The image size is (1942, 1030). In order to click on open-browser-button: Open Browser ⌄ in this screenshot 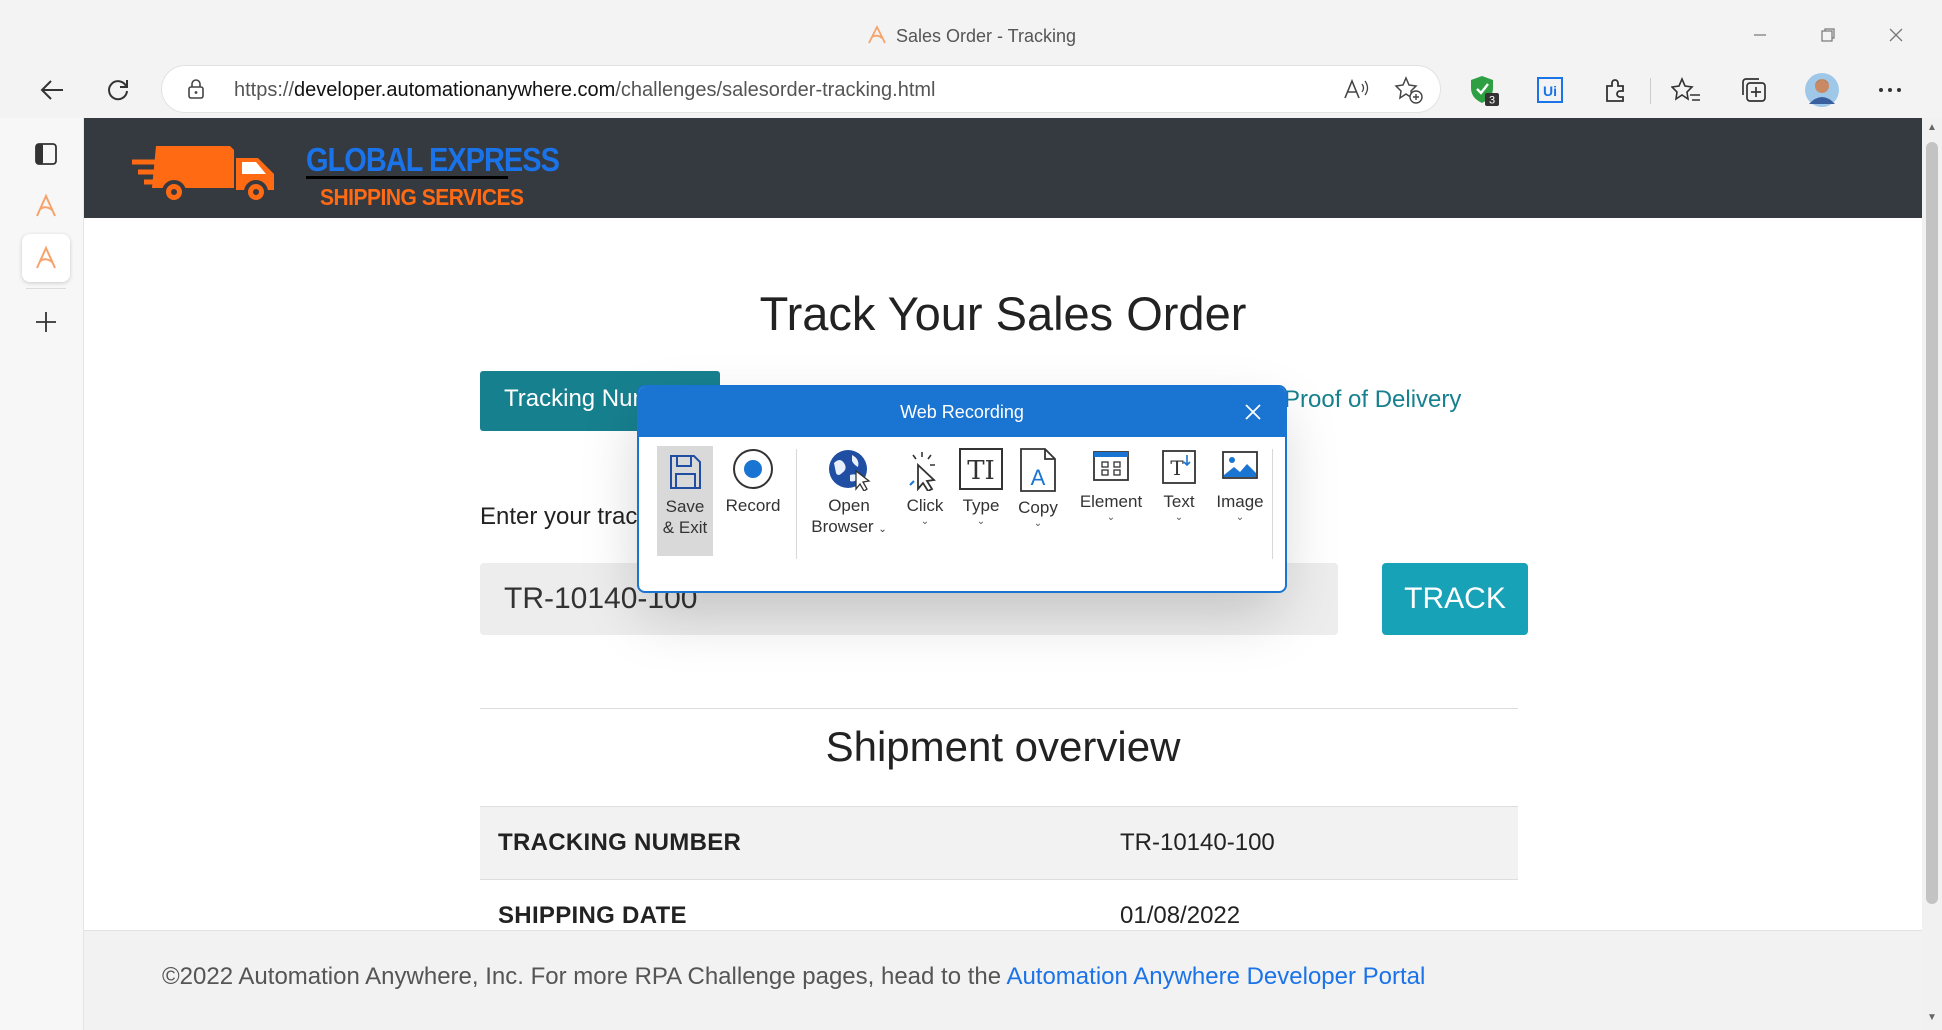, I will do `click(849, 503)`.